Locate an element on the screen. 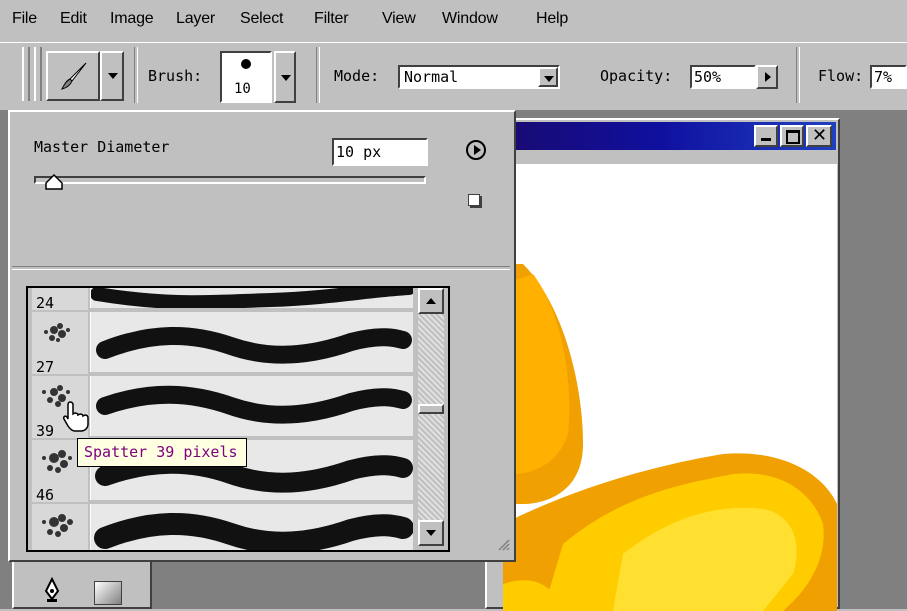 Image resolution: width=907 pixels, height=611 pixels. tool-preset-button is located at coordinates (73, 76).